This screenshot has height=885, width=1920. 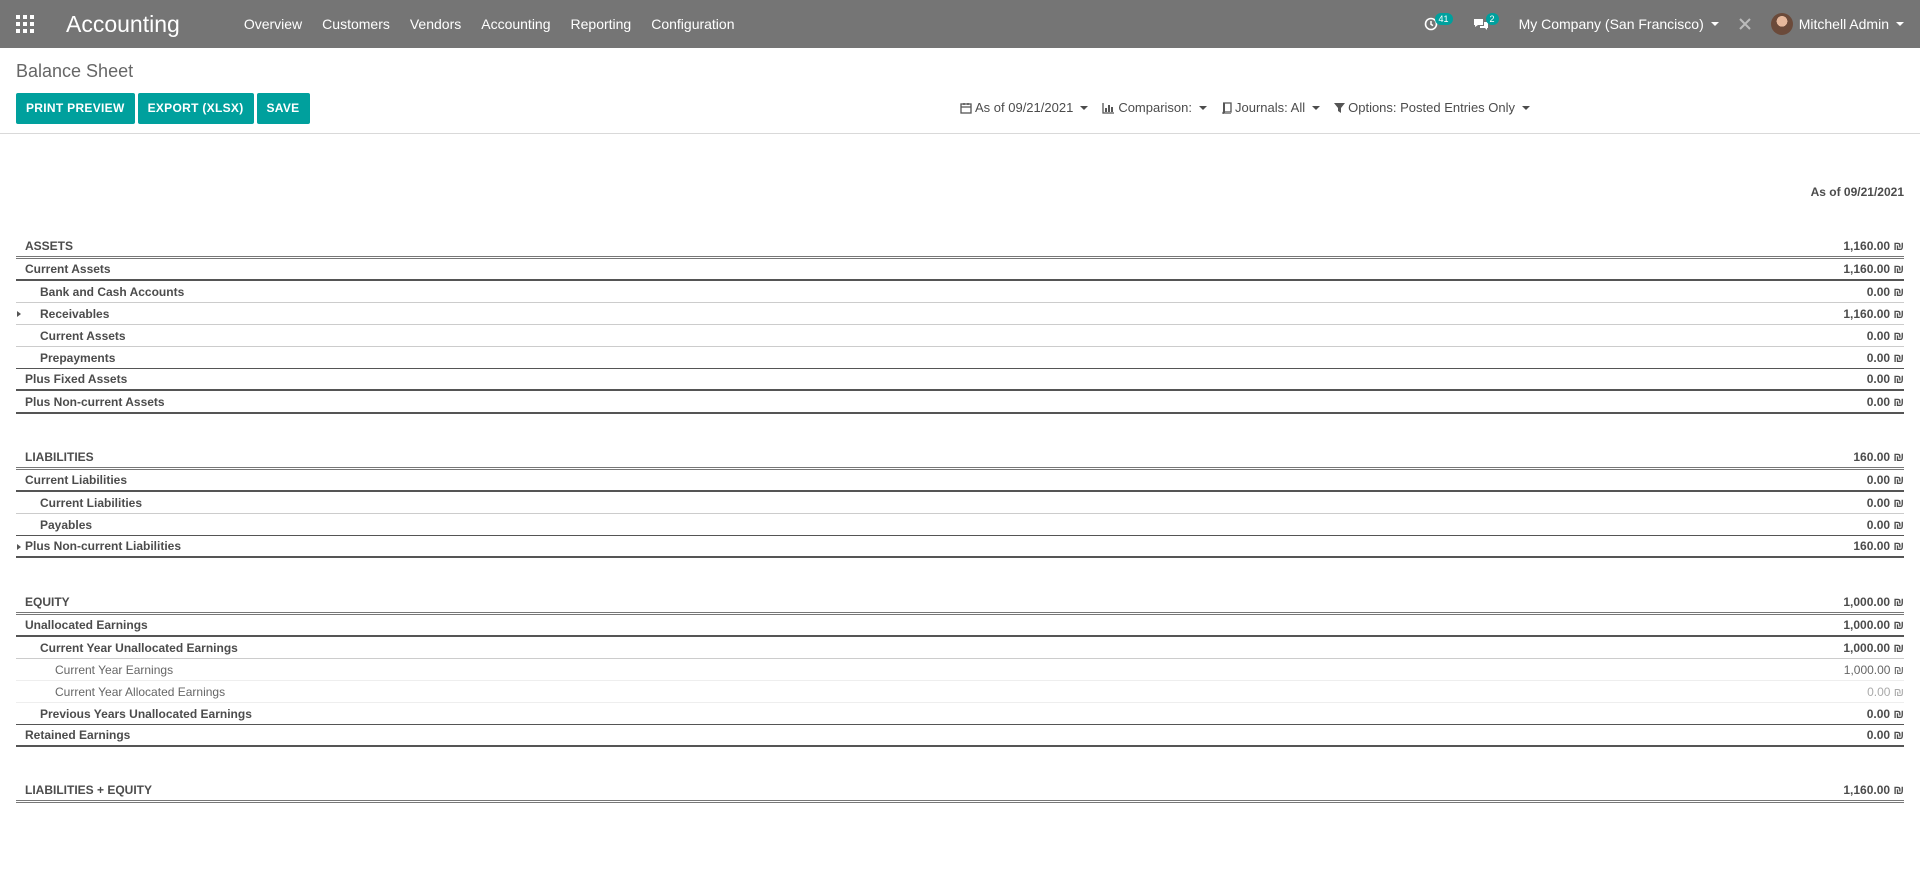 What do you see at coordinates (960, 626) in the screenshot?
I see `report-line-unallocated-earnings: Unallocated Earnings 1,000.00 ₪` at bounding box center [960, 626].